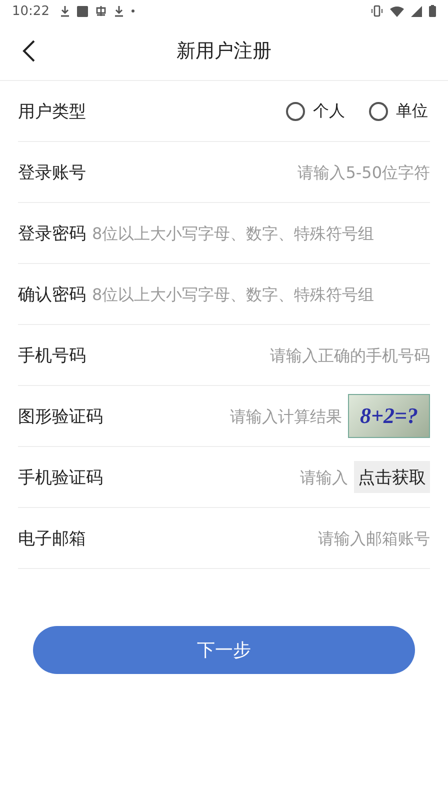  I want to click on status-time: 10:22, so click(31, 11).